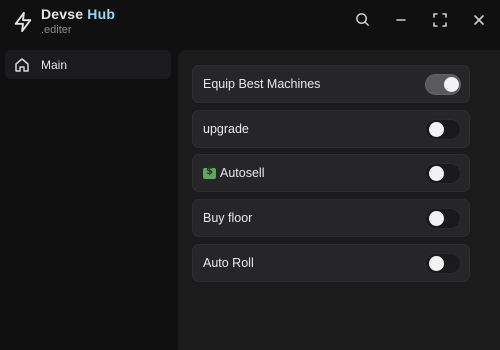  What do you see at coordinates (443, 84) in the screenshot?
I see `equip-best-machines-toggle` at bounding box center [443, 84].